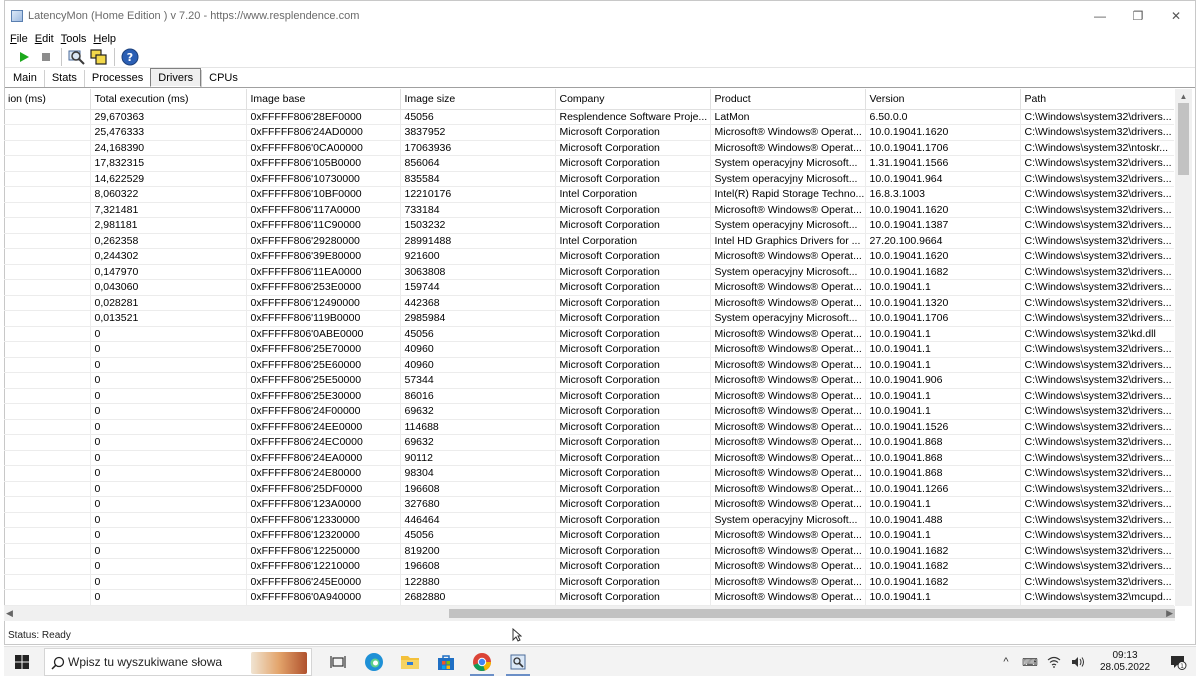  I want to click on table-cell: 446464, so click(478, 520).